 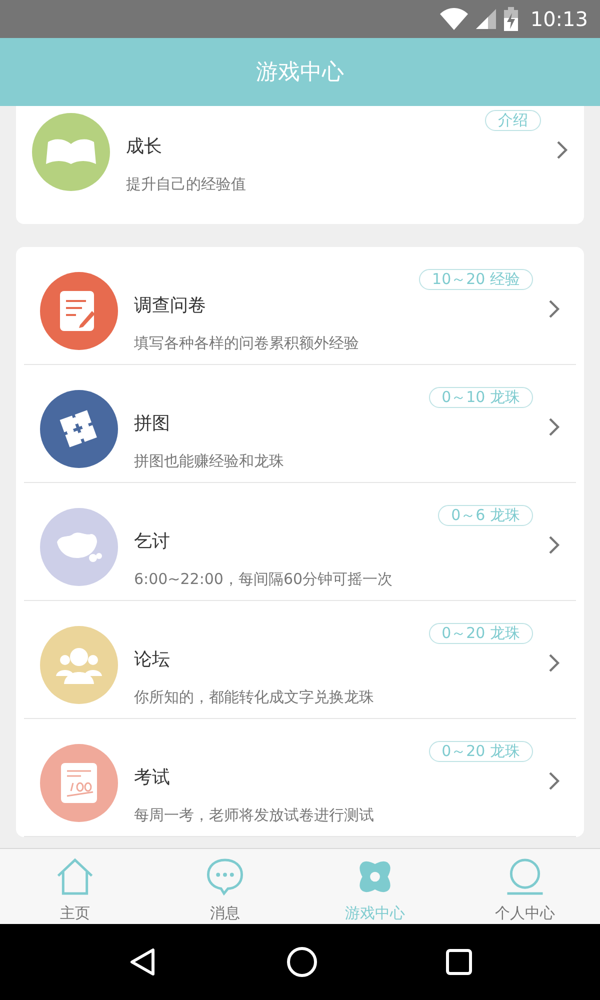 I want to click on item-description: 每周一考，老师将发放试卷进行测试, so click(x=254, y=815).